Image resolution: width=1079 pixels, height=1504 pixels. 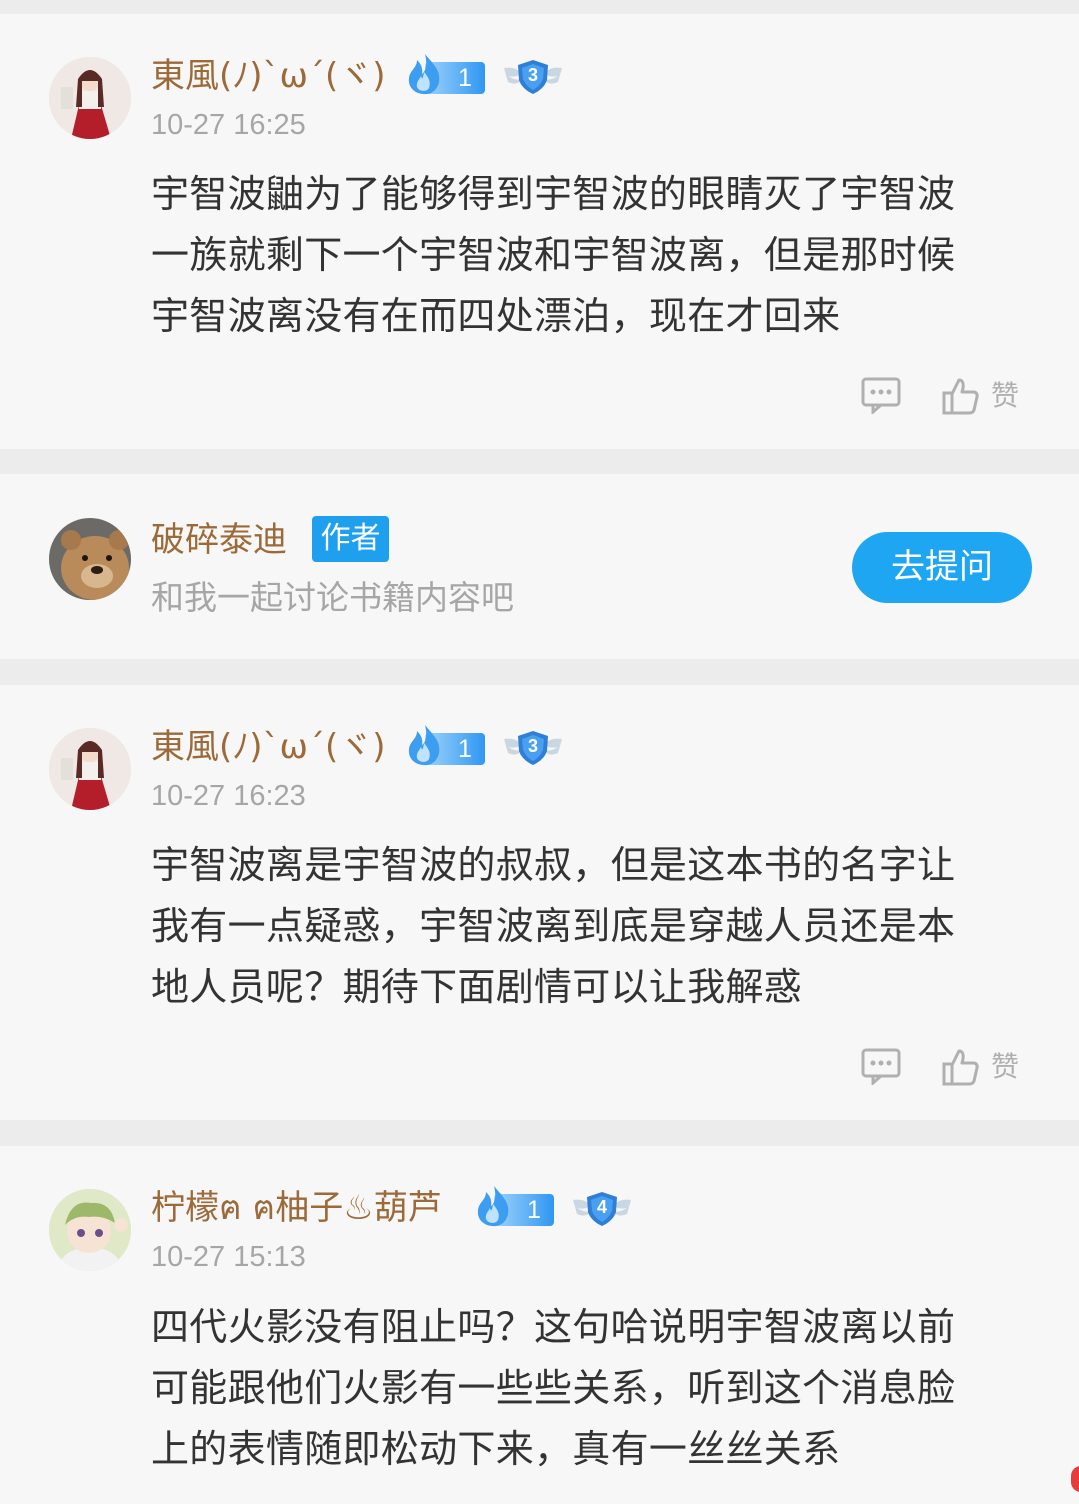 What do you see at coordinates (496, 316) in the screenshot?
I see `comment-line: 宇智波离没有在而四处漂泊，现在才回来` at bounding box center [496, 316].